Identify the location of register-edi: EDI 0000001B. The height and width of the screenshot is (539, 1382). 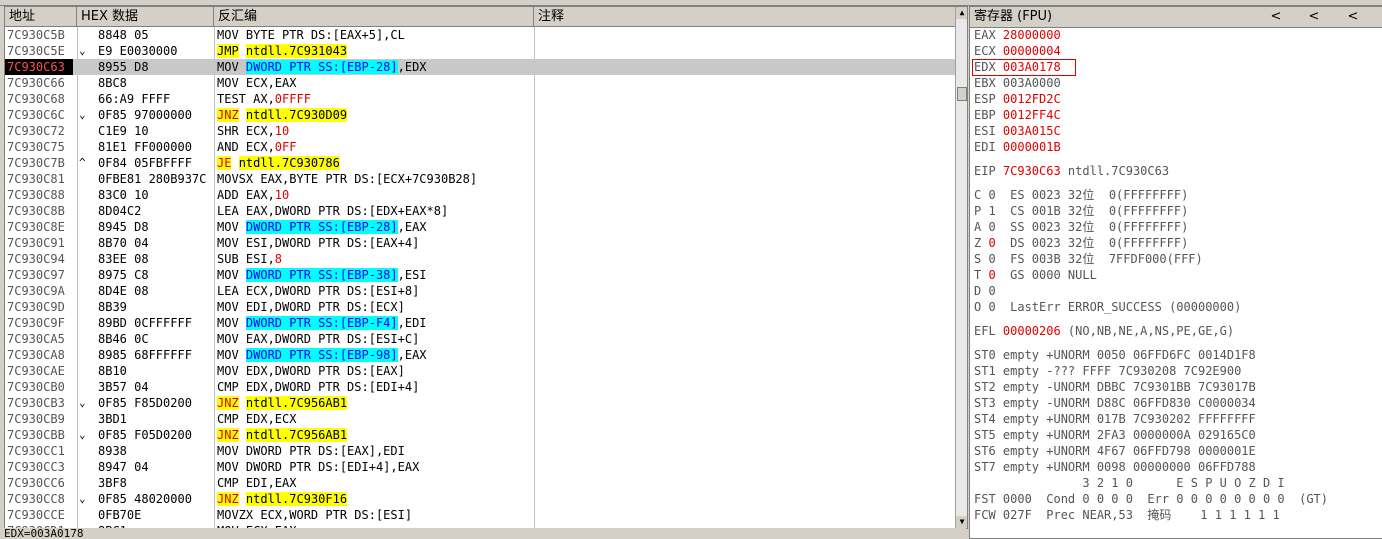
(1017, 147).